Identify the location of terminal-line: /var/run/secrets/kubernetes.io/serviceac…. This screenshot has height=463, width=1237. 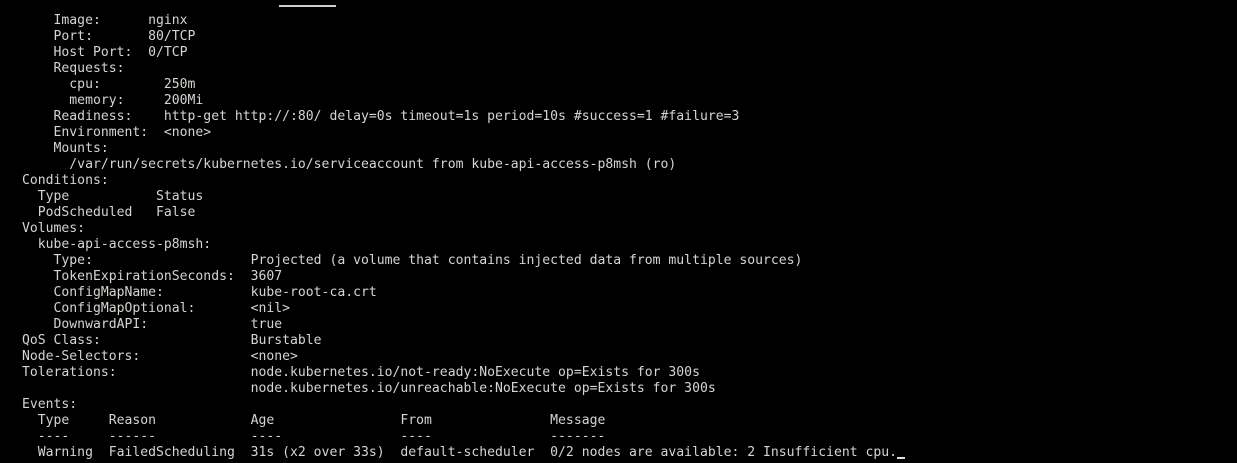
(349, 164).